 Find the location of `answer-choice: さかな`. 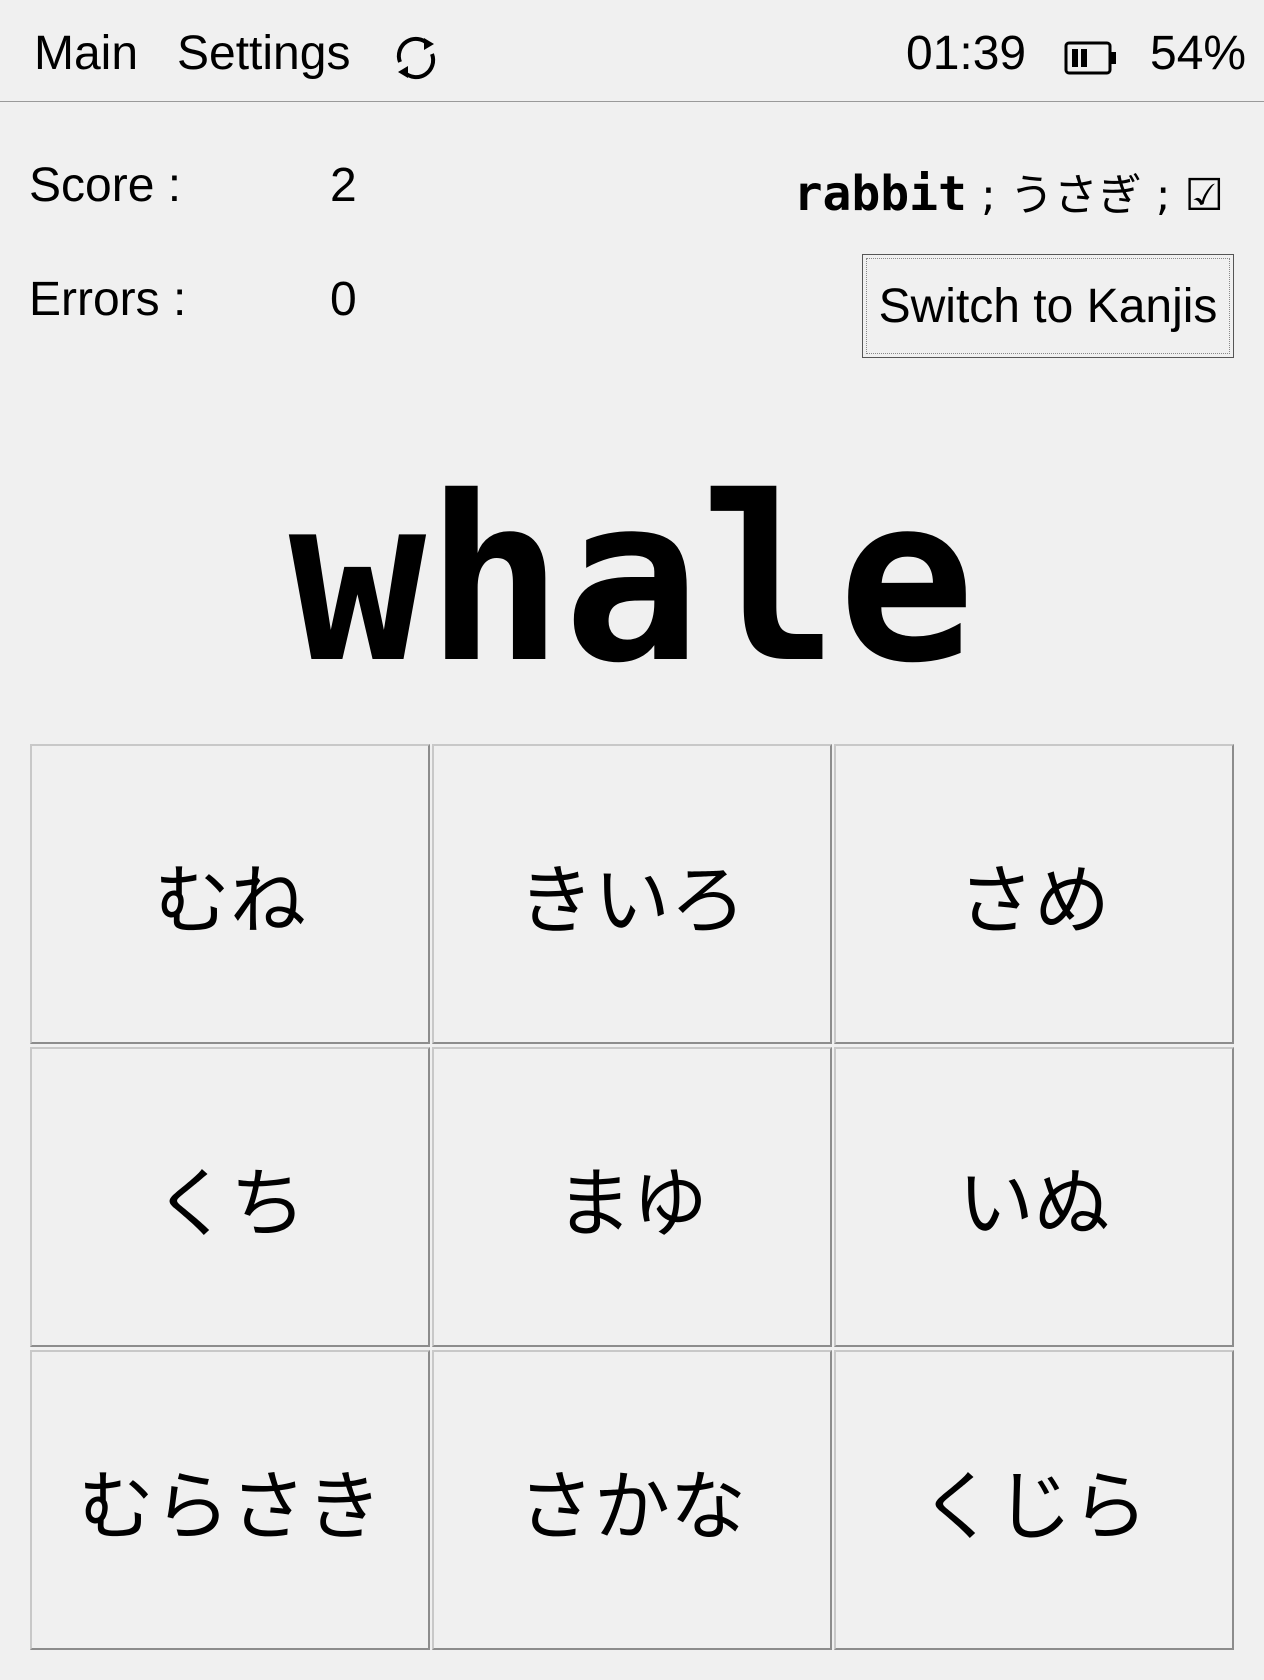

answer-choice: さかな is located at coordinates (632, 1500).